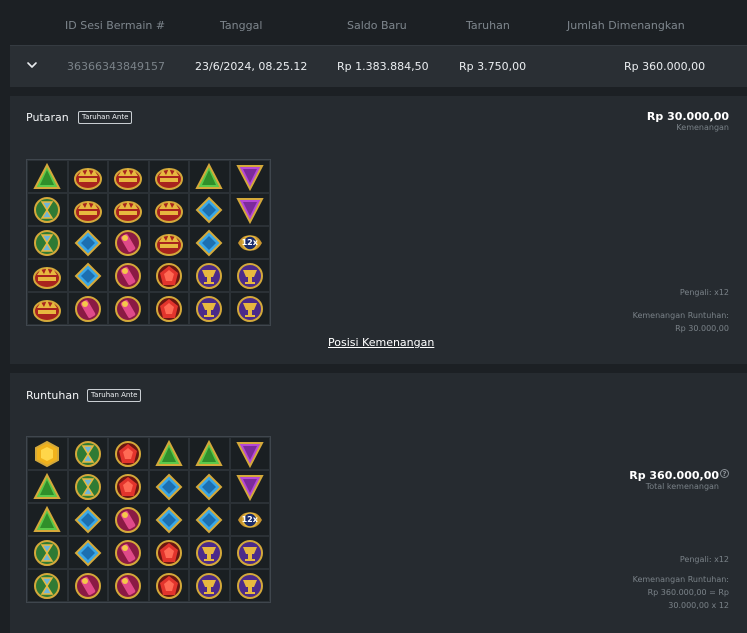  I want to click on session-date: 23/6/2024, 08.25.12, so click(251, 66).